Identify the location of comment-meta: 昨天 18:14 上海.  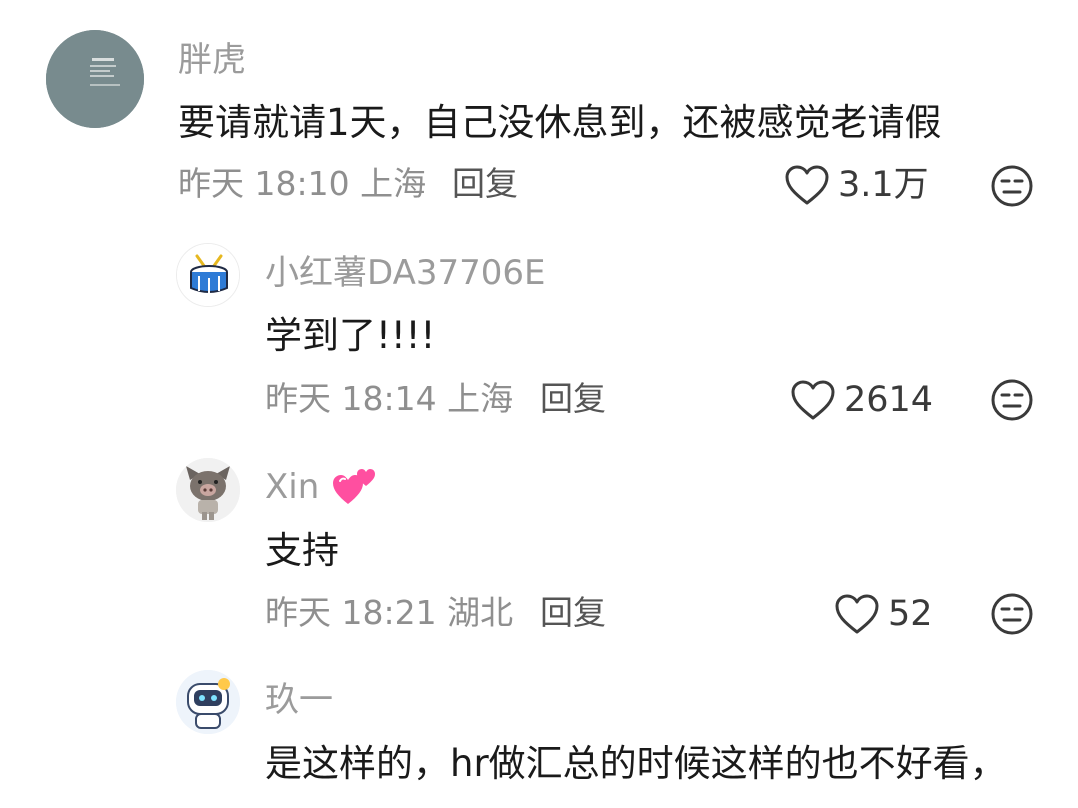
(389, 398).